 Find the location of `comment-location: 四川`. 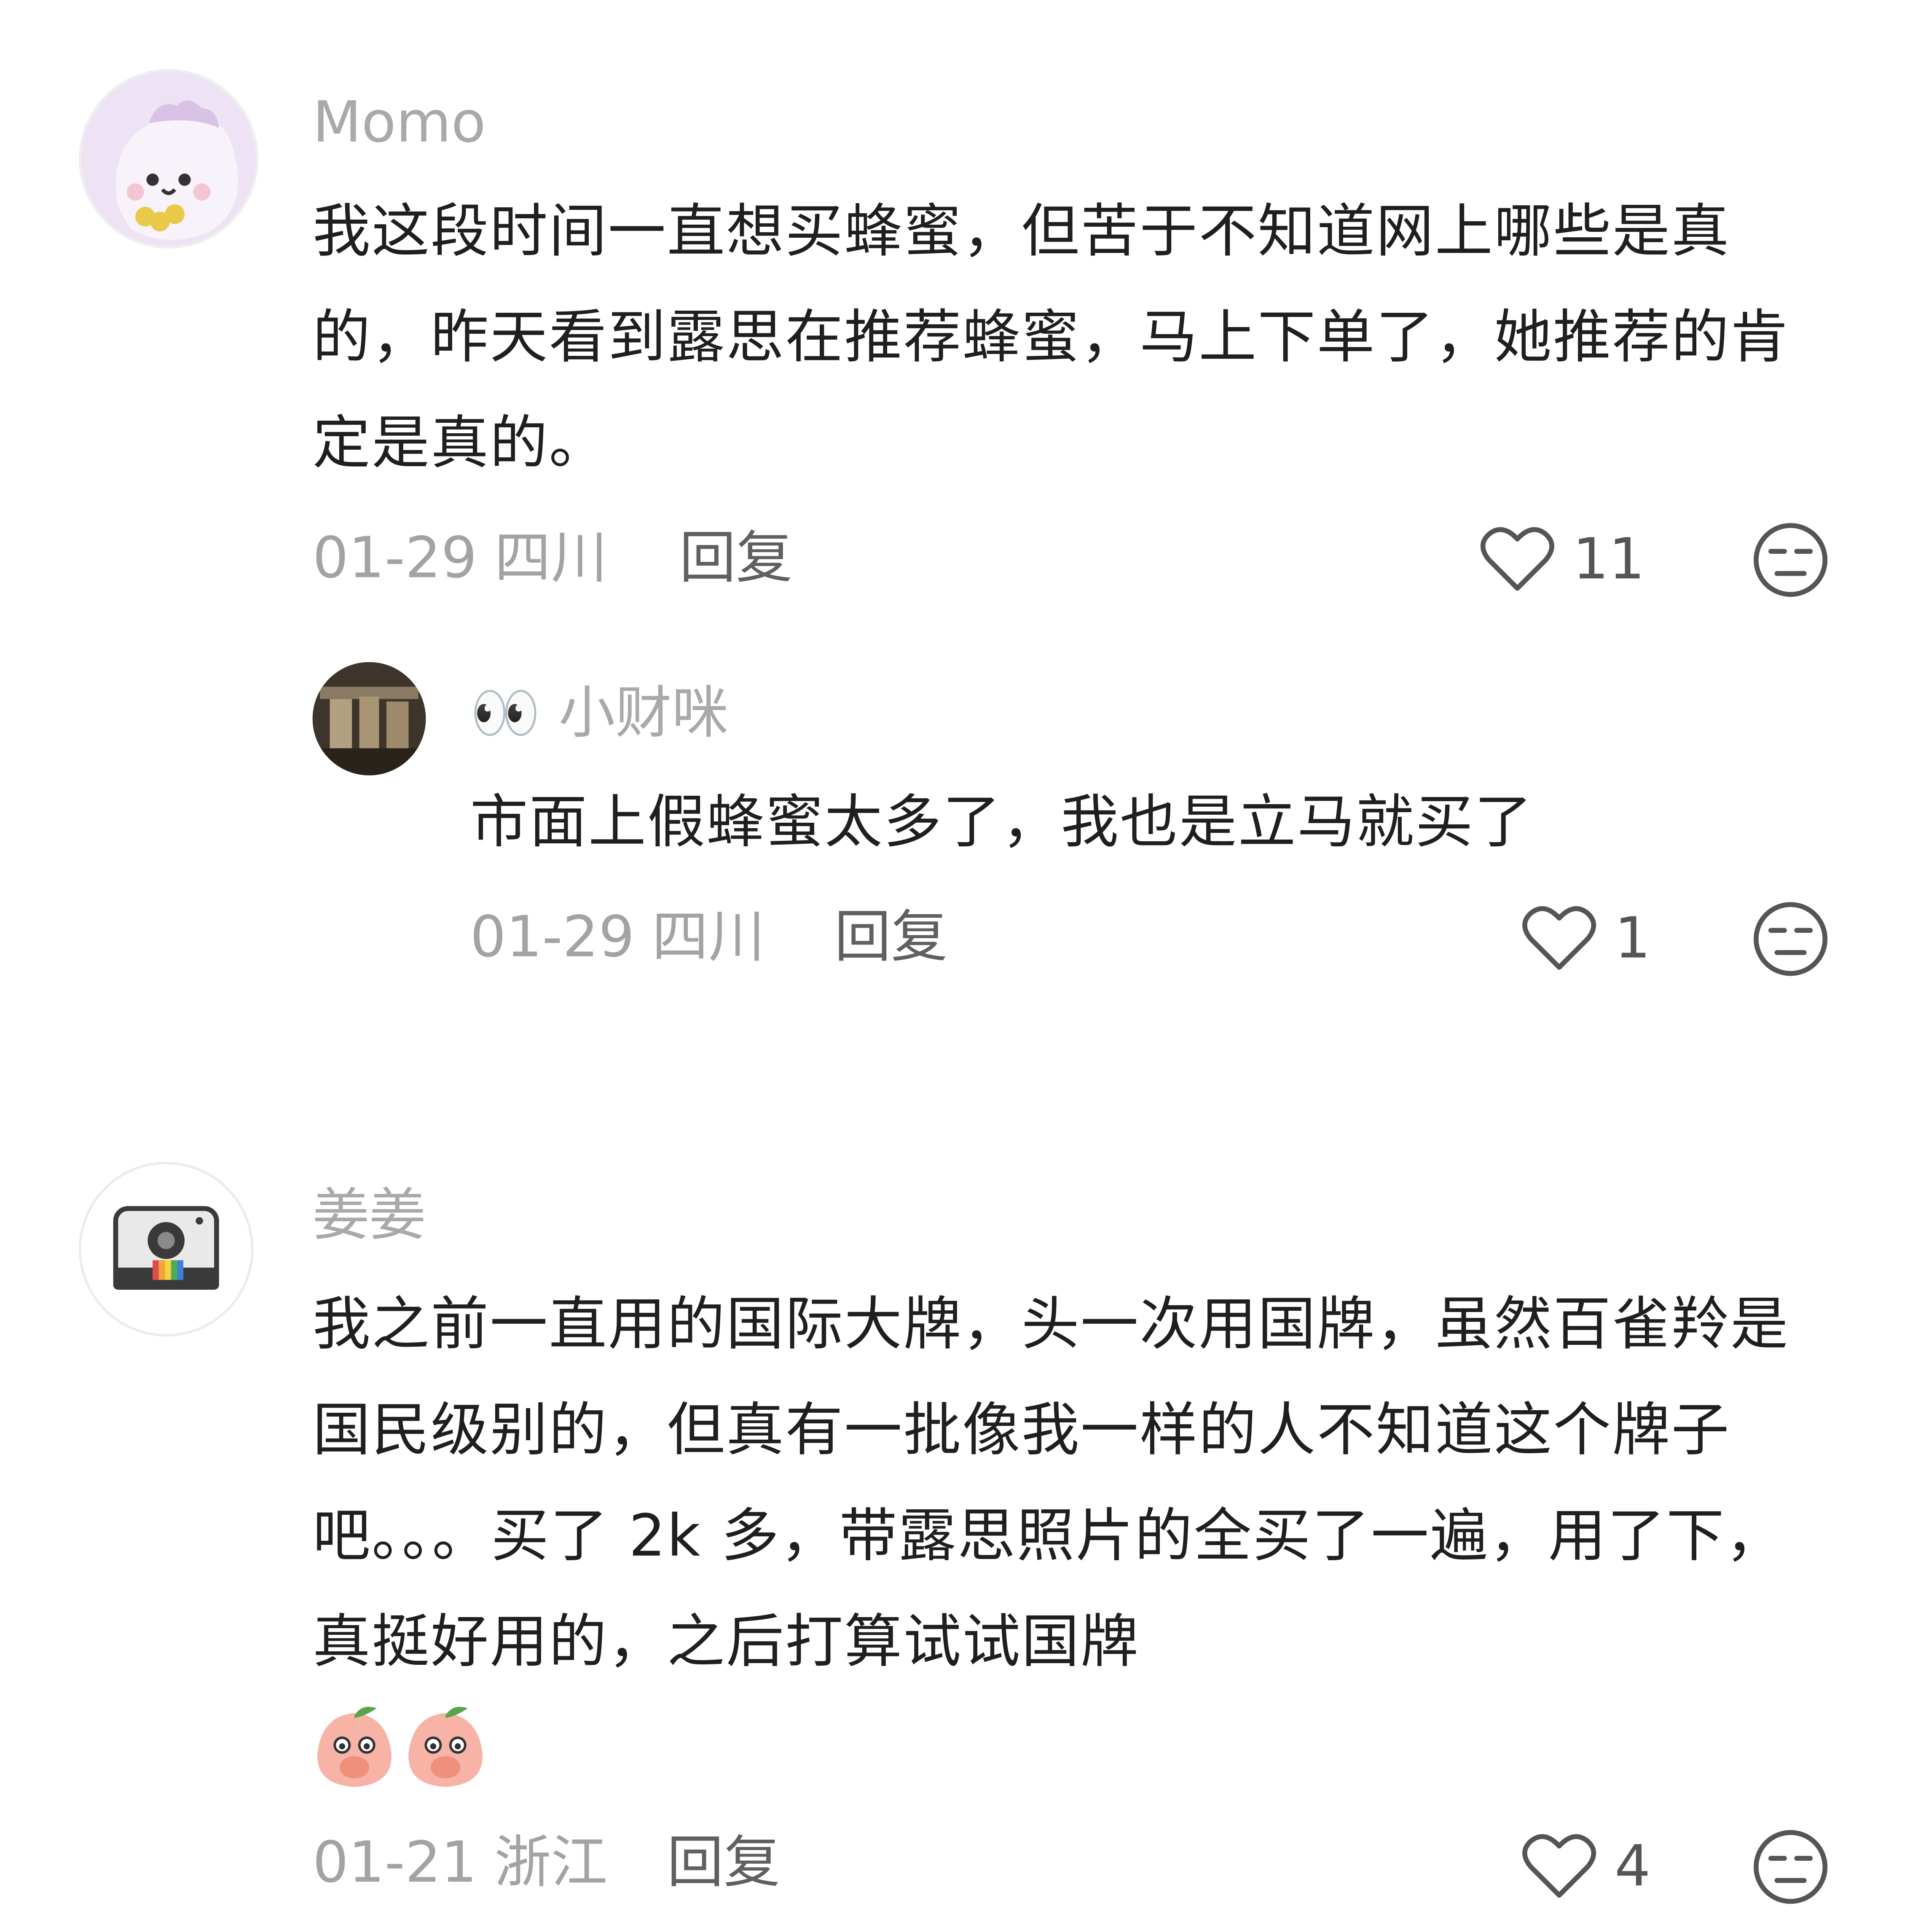

comment-location: 四川 is located at coordinates (551, 557).